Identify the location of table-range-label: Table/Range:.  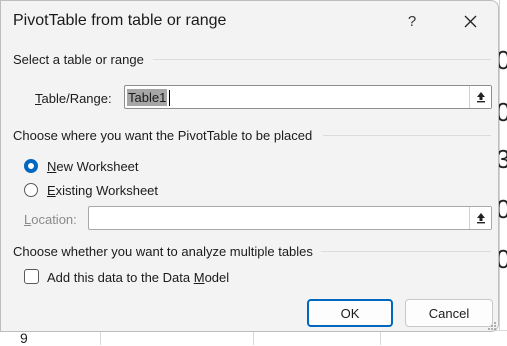
(73, 98).